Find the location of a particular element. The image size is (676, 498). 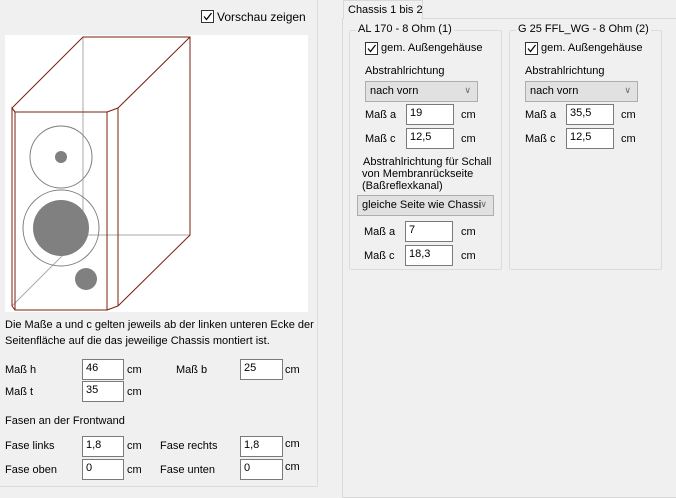

preview-checkbox-label: Vorschau zeigen is located at coordinates (261, 17).